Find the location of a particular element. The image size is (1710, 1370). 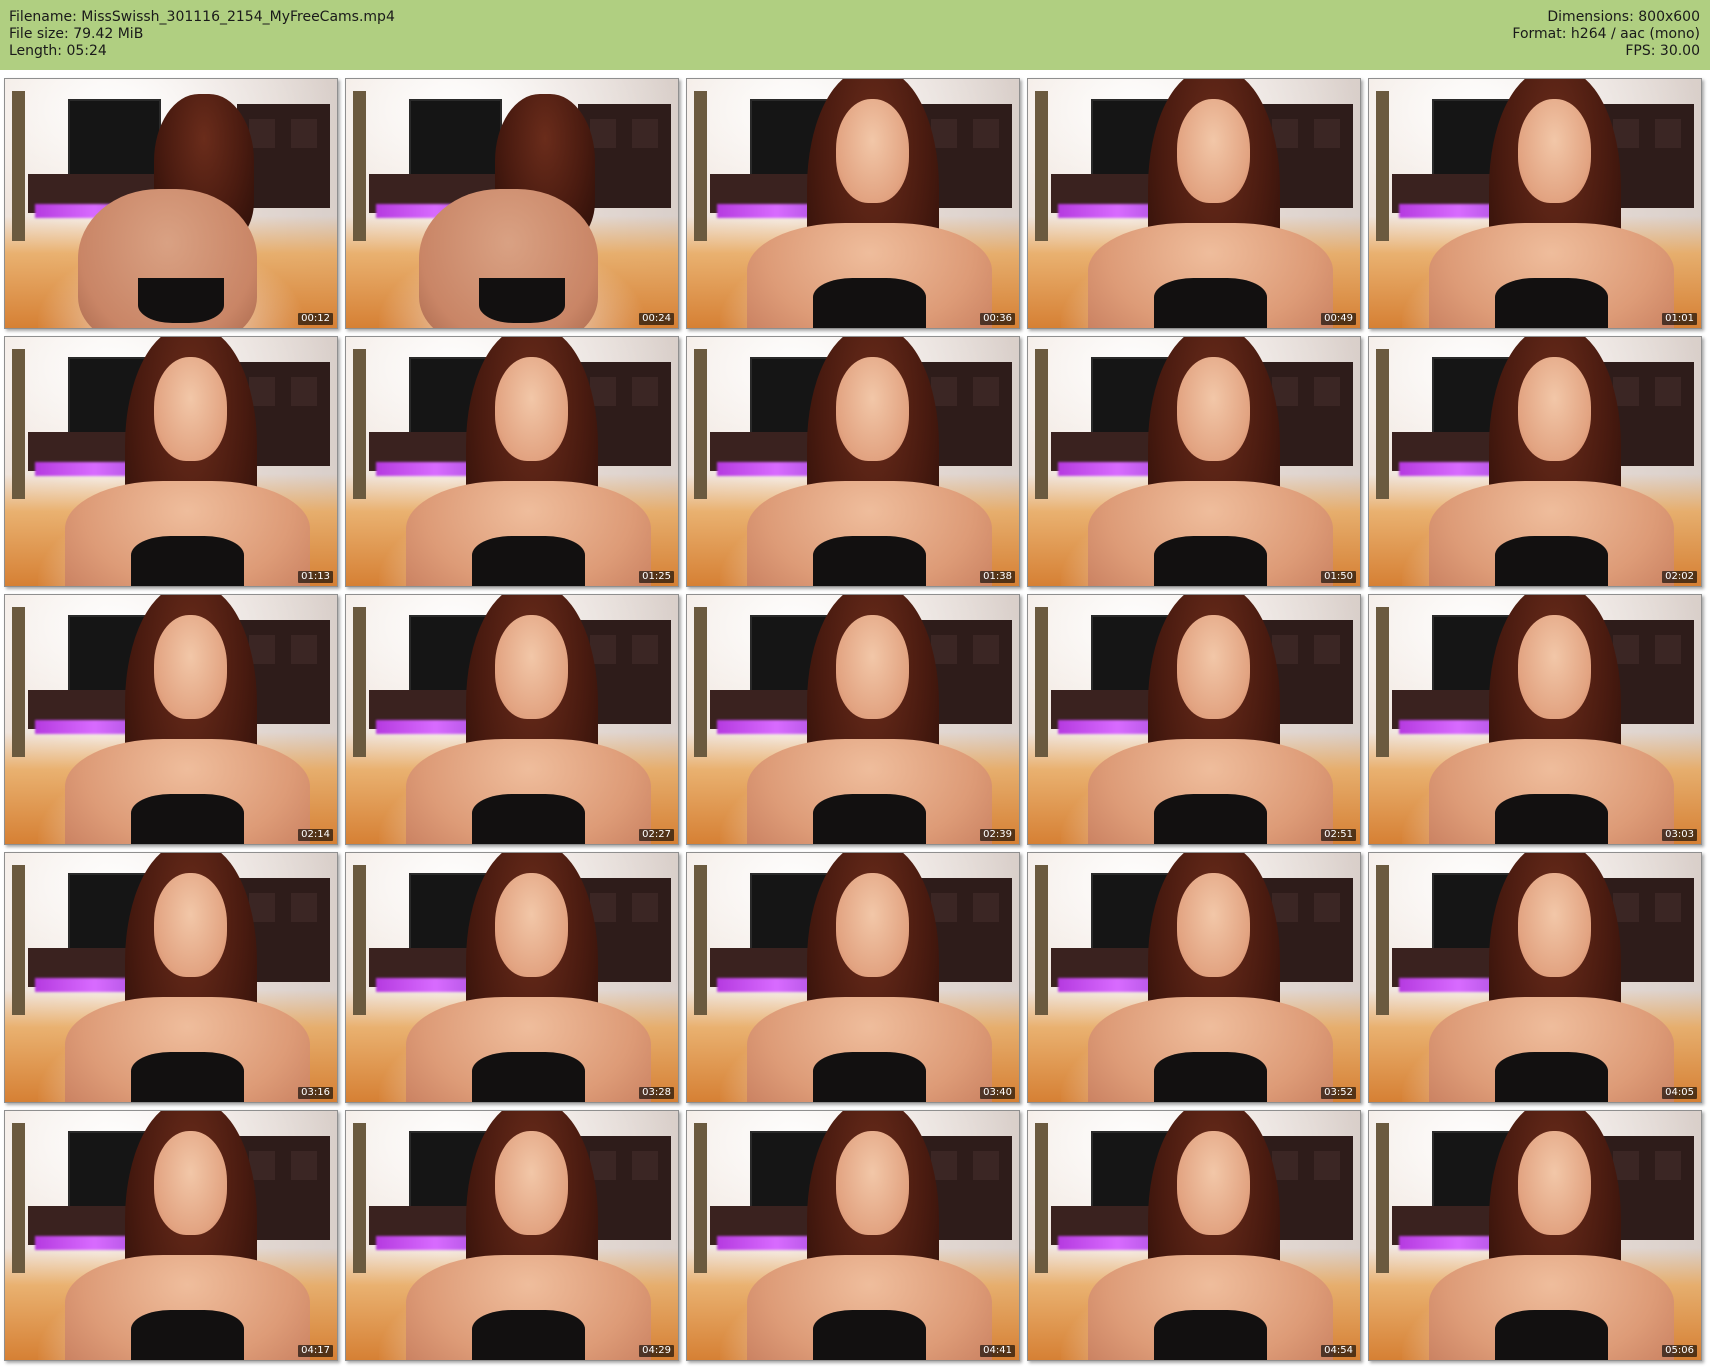

video-frame-thumbnail: 01:25 is located at coordinates (512, 461).